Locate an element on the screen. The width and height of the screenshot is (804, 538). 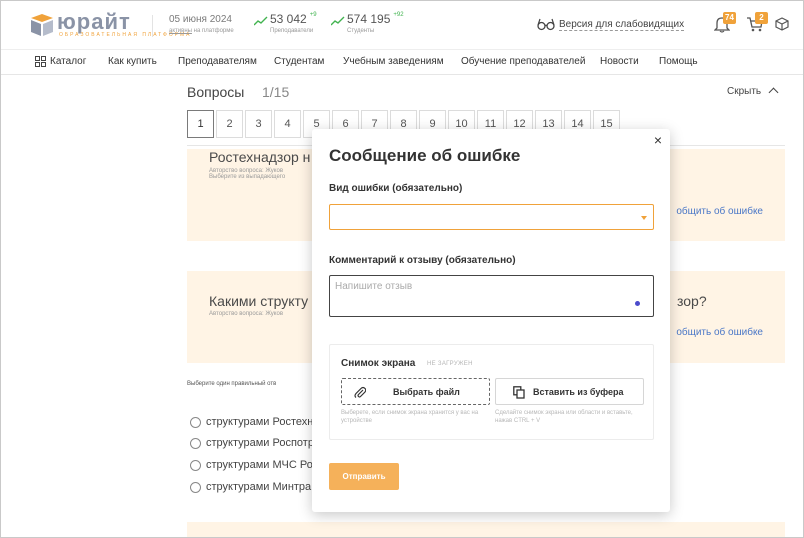
paste-label: Вставить из буфера is located at coordinates (578, 392).